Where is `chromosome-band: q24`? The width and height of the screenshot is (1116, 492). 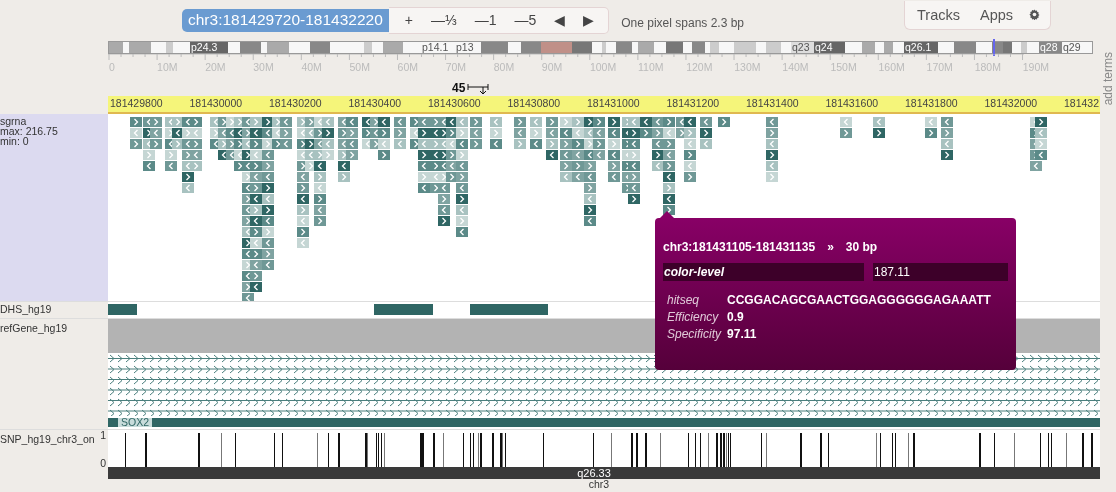
chromosome-band: q24 is located at coordinates (829, 47).